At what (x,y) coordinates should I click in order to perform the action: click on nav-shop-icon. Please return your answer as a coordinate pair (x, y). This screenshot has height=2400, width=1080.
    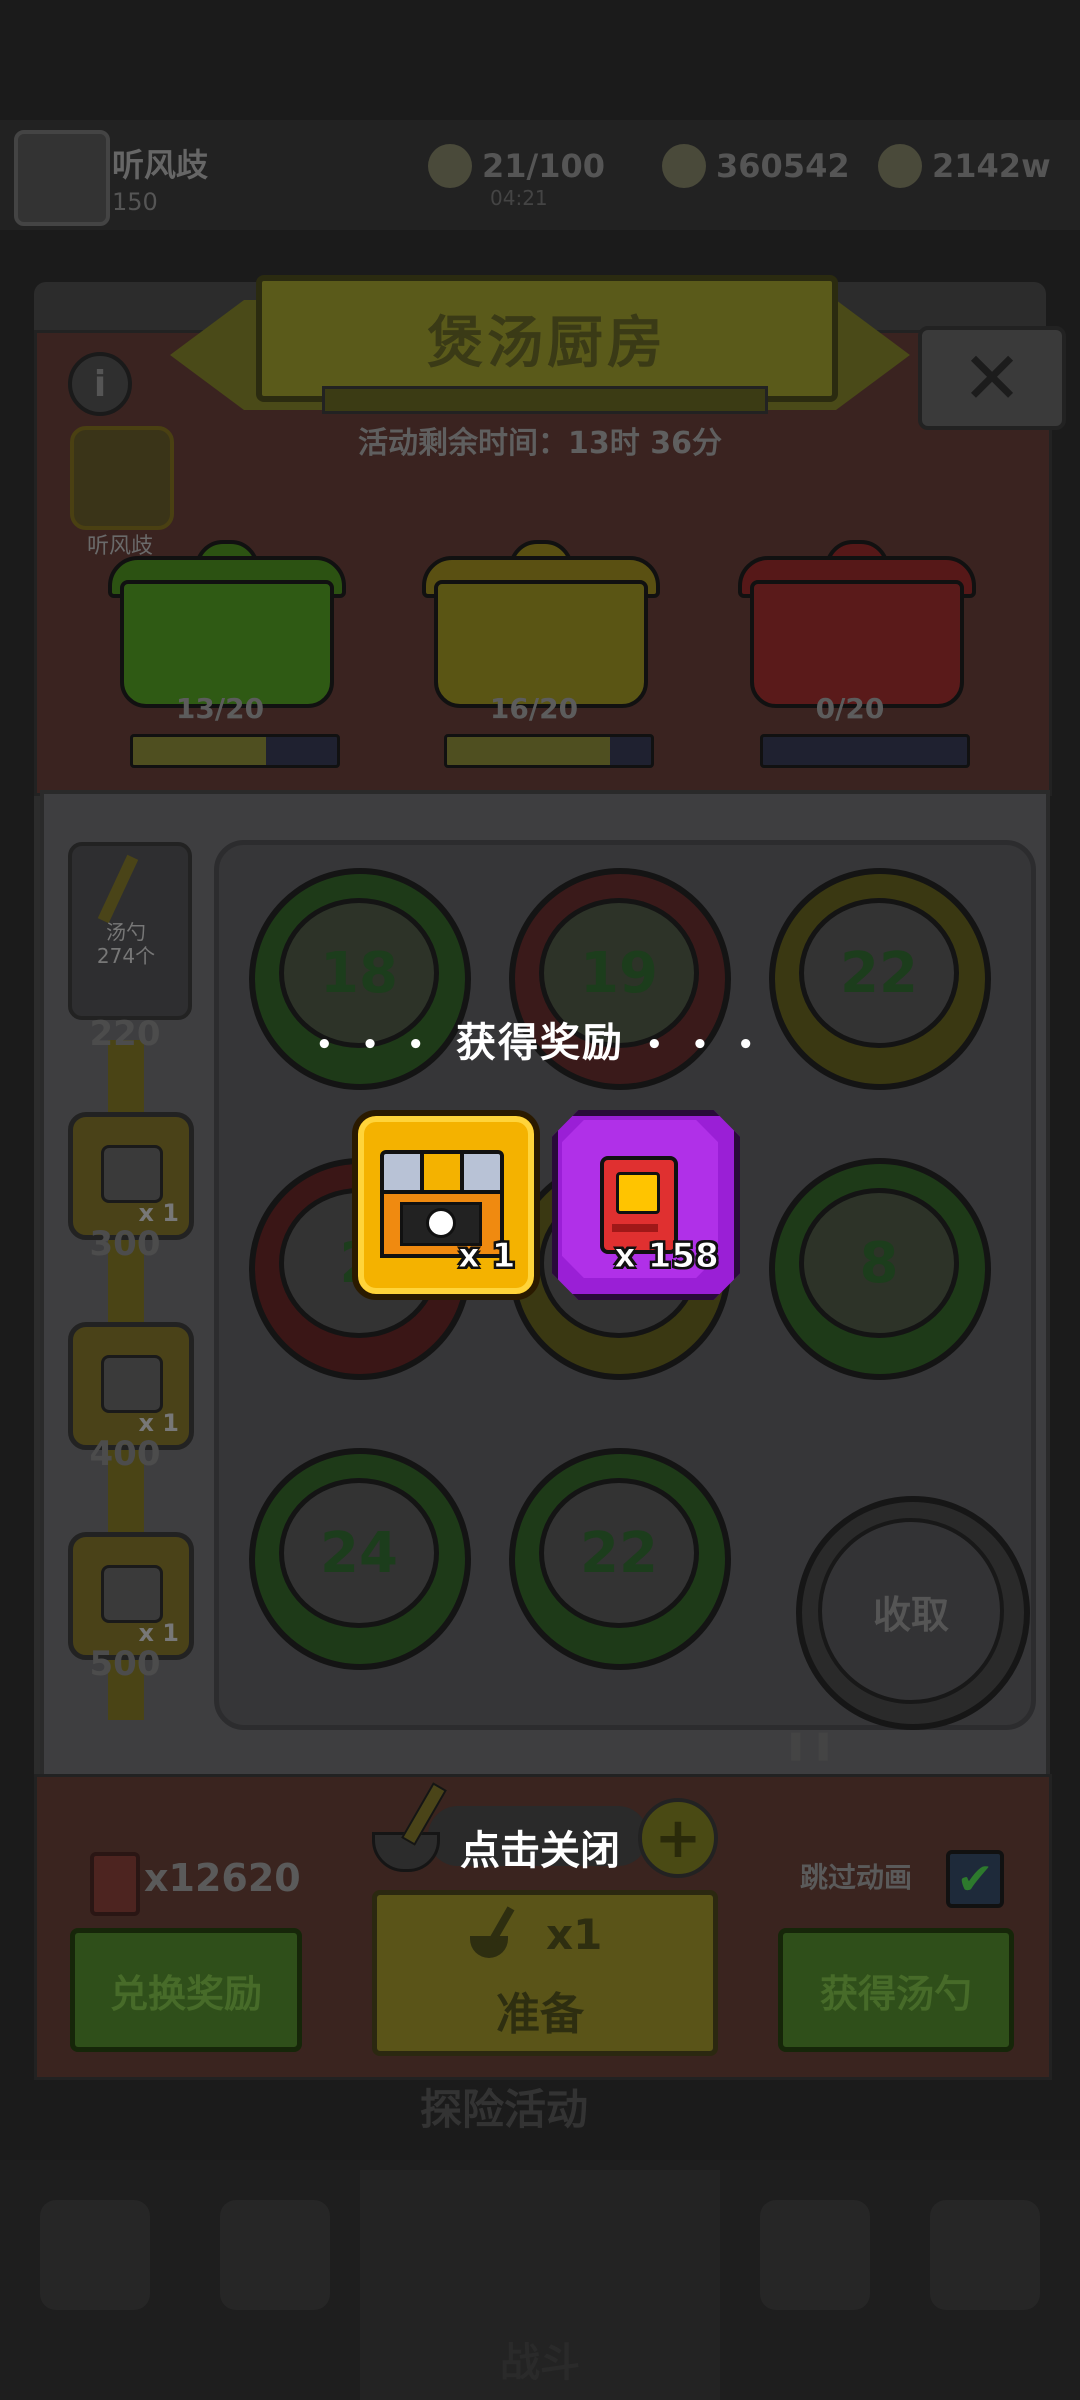
    Looking at the image, I should click on (95, 2255).